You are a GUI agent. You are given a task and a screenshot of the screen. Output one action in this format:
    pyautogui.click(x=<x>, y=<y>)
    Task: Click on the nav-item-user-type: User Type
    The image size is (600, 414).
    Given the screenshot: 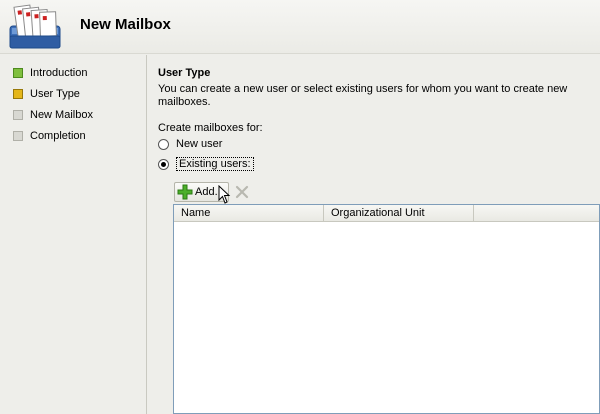 What is the action you would take?
    pyautogui.click(x=46, y=94)
    